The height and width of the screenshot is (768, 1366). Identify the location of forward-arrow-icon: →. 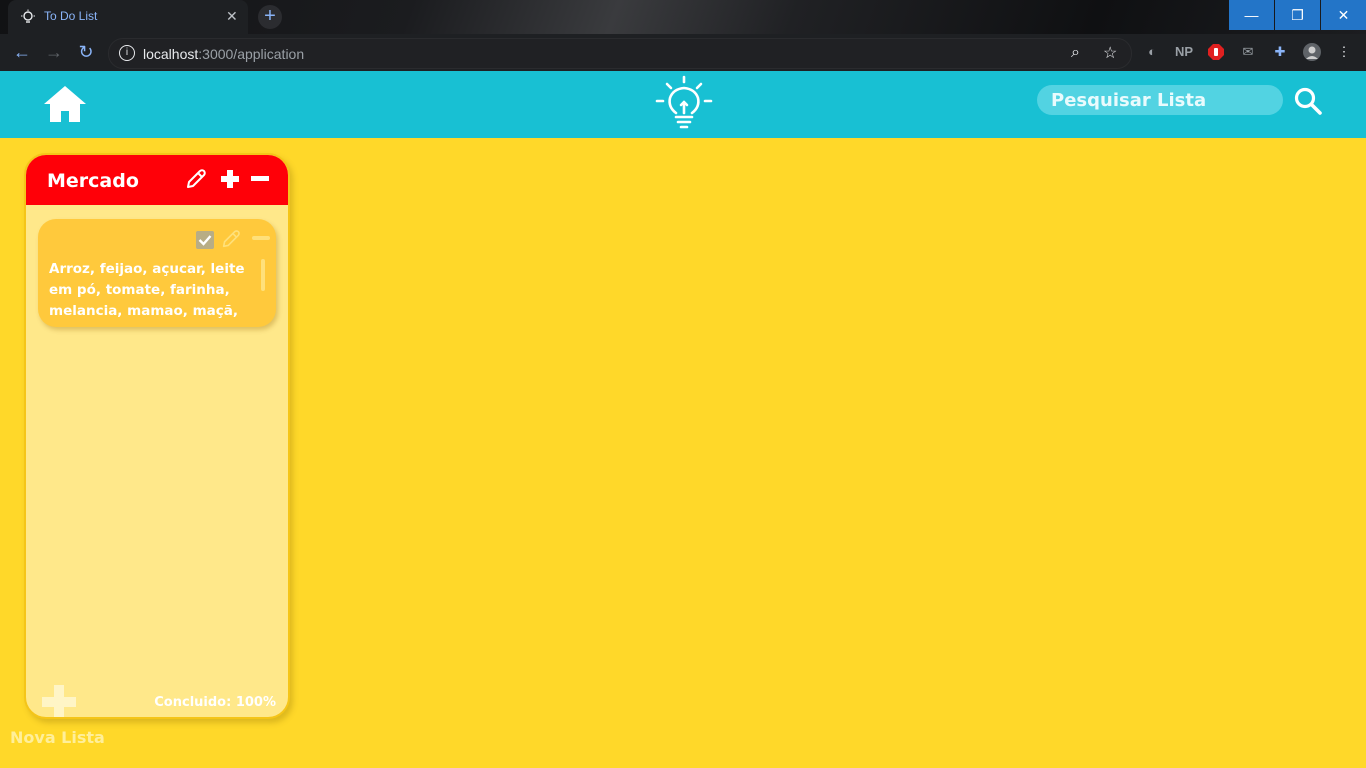
(54, 52).